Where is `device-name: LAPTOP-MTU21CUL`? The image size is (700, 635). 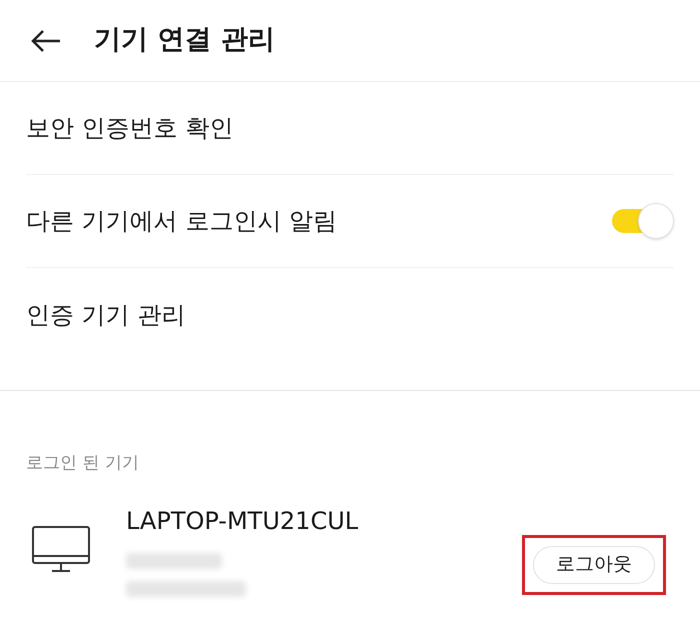 device-name: LAPTOP-MTU21CUL is located at coordinates (242, 521).